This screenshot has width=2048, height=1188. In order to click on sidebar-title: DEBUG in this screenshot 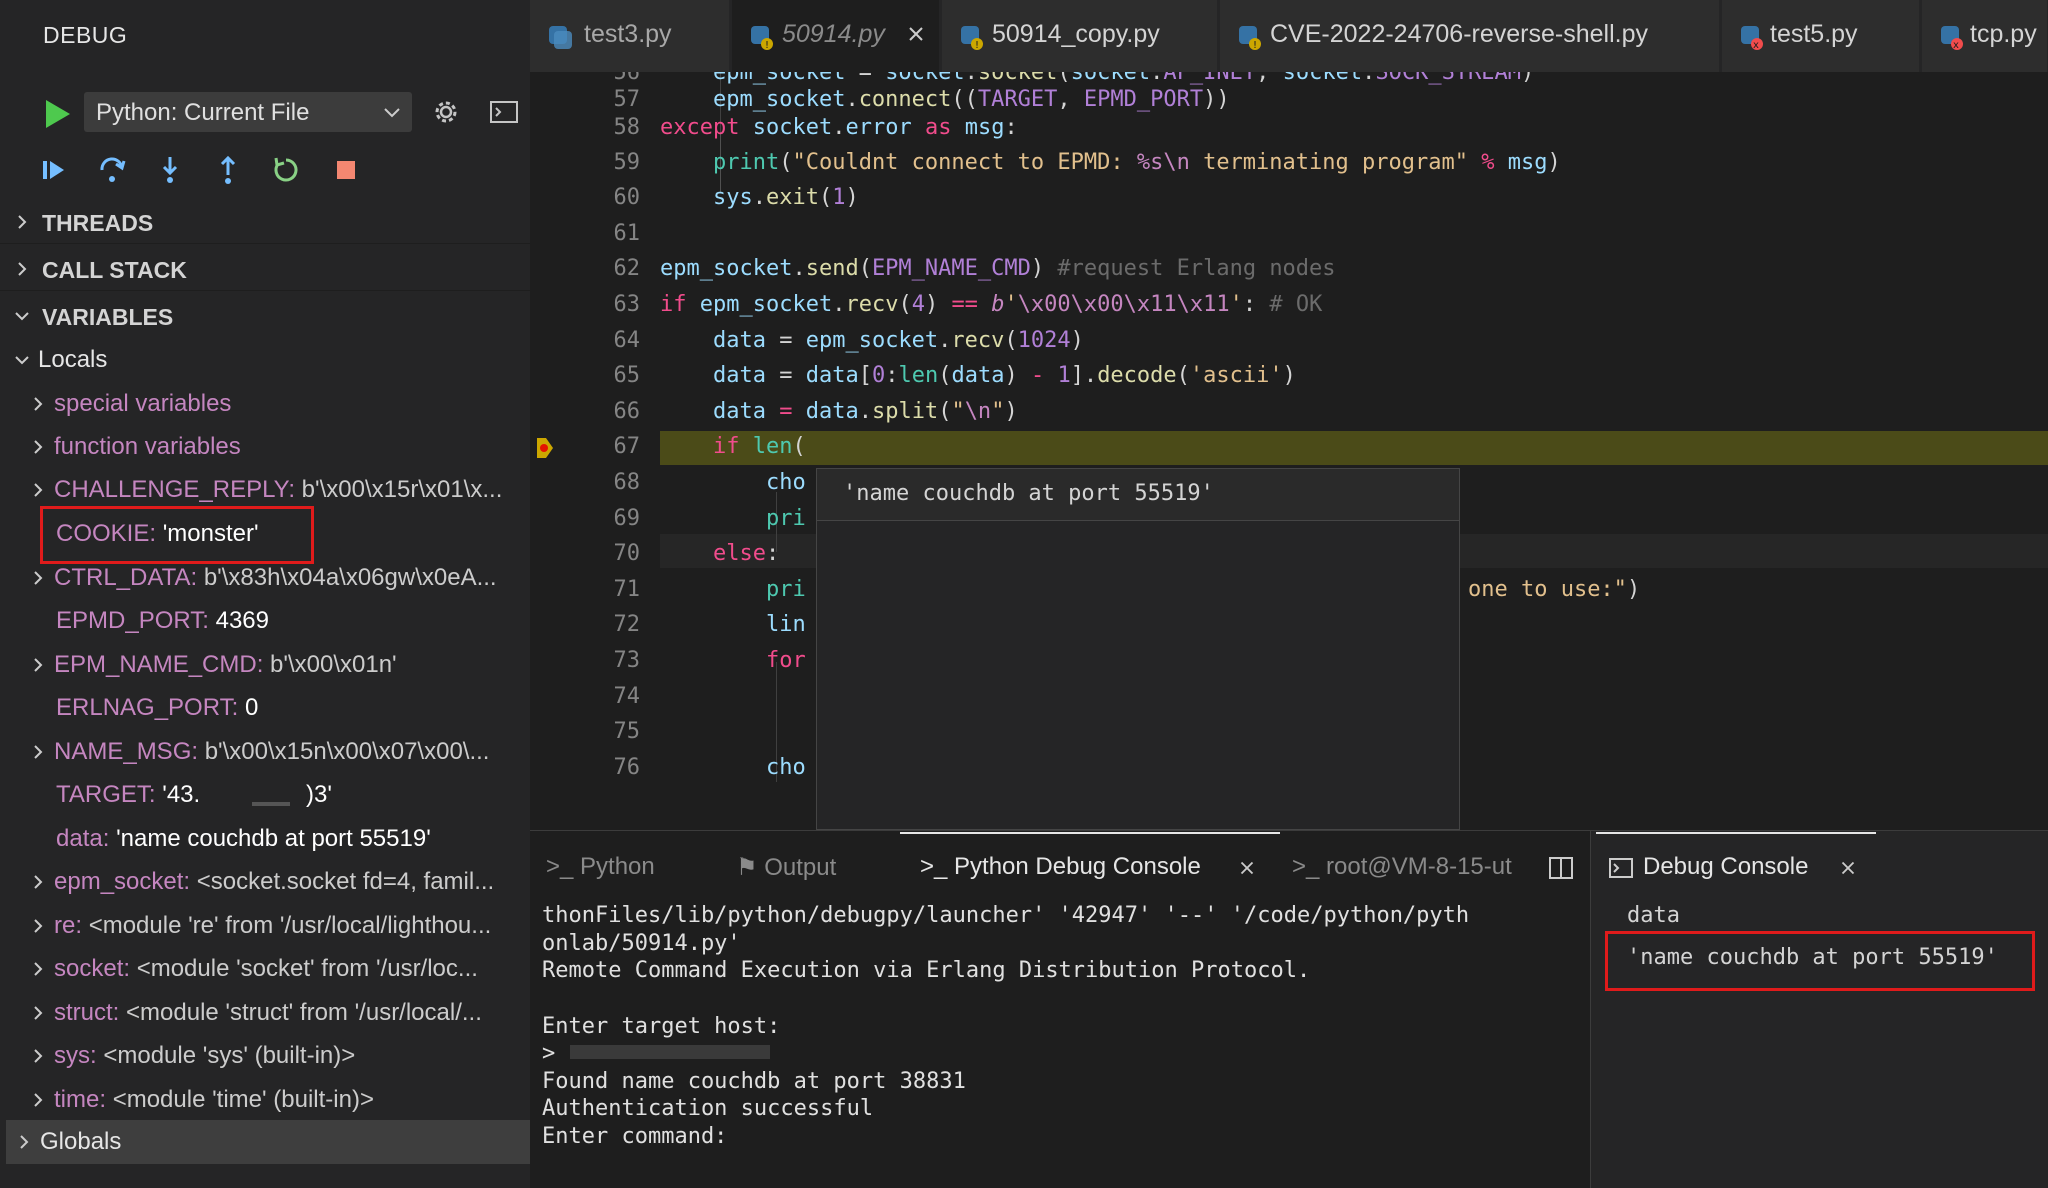, I will do `click(85, 35)`.